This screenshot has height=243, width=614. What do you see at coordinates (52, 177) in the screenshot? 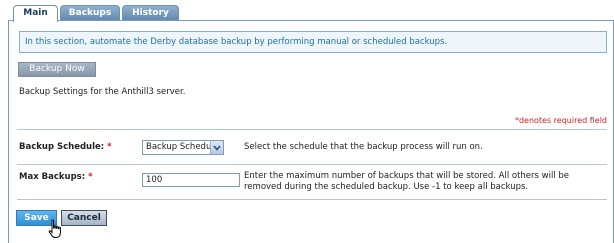
I see `max-backups-label-text: Max Backups:` at bounding box center [52, 177].